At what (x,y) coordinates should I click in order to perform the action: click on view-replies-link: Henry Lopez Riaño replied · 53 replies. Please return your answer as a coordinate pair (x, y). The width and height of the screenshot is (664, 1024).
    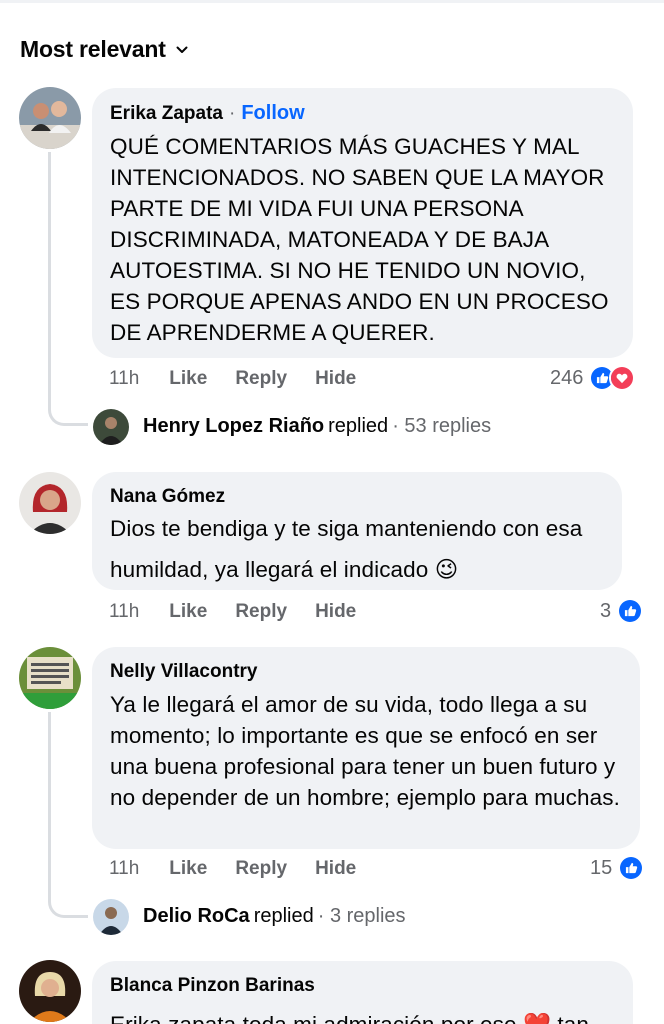
    Looking at the image, I should click on (317, 426).